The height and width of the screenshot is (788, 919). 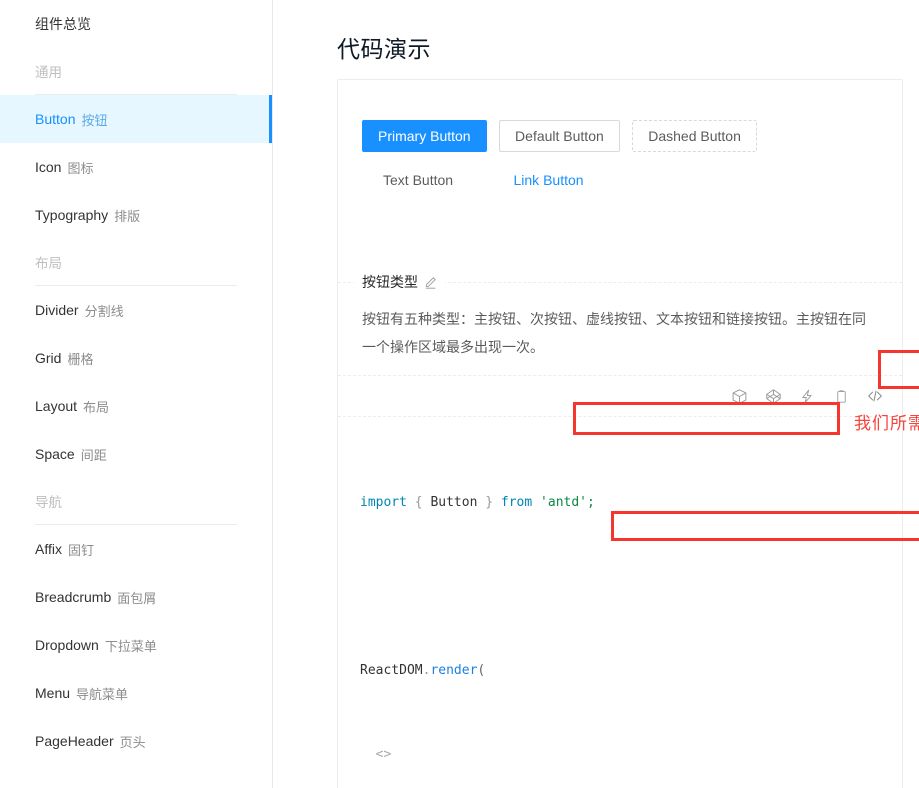 I want to click on link-button: Link Button, so click(x=549, y=180).